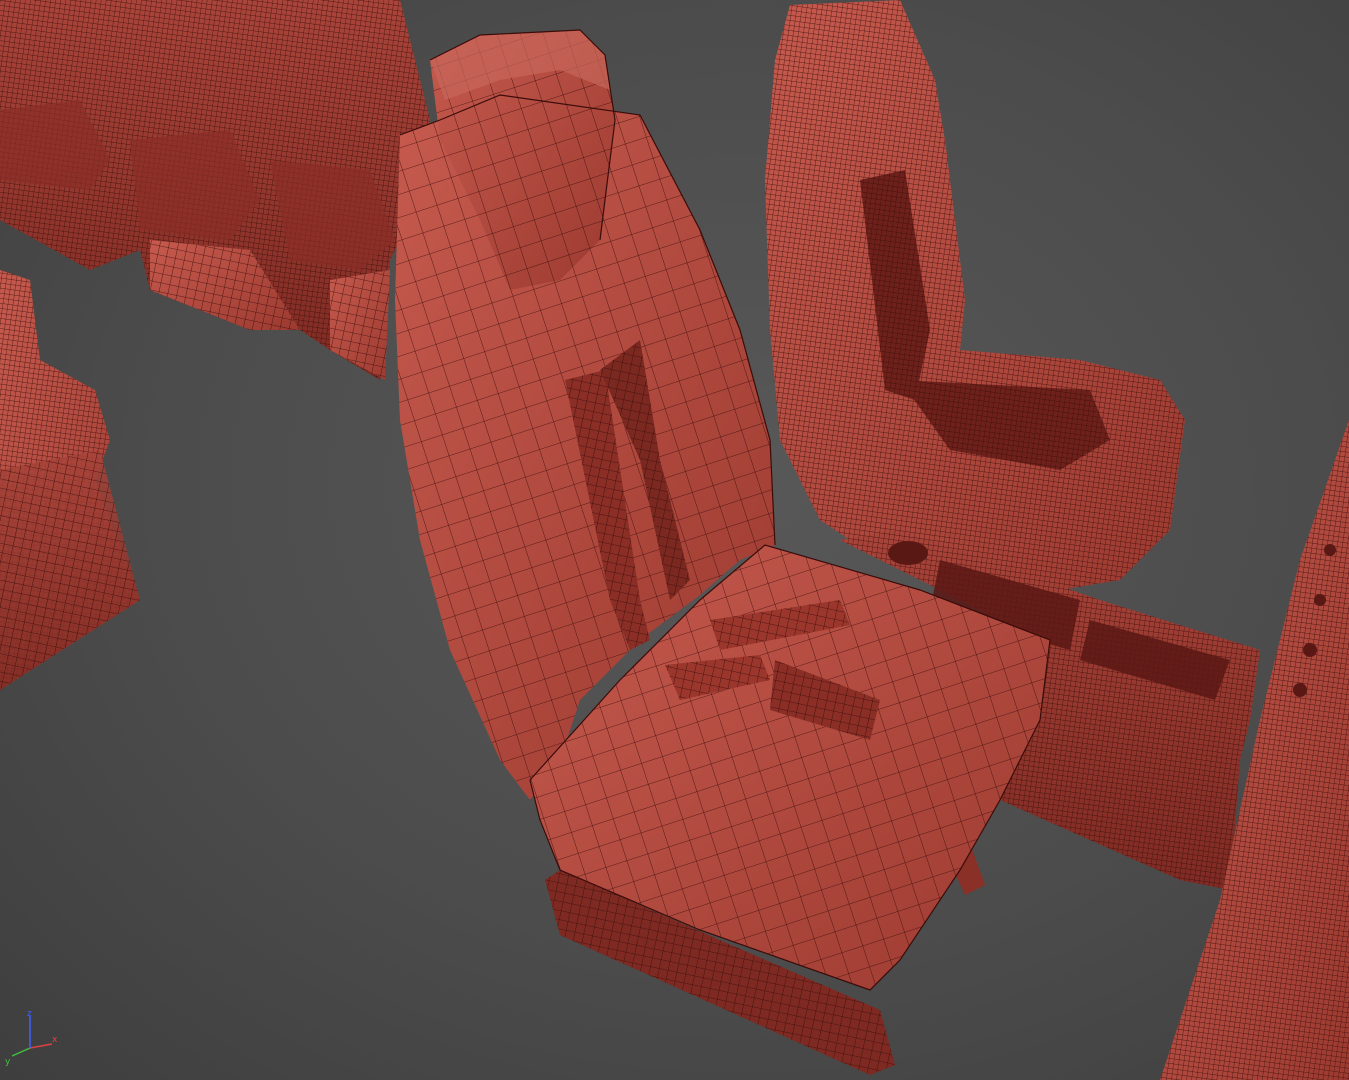  What do you see at coordinates (70, 480) in the screenshot?
I see `left-partial-seat` at bounding box center [70, 480].